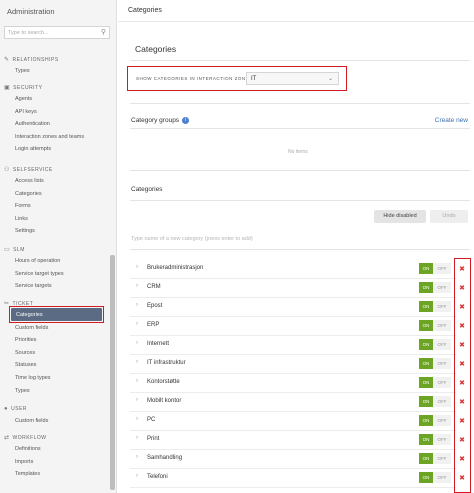  What do you see at coordinates (151, 420) in the screenshot?
I see `category-name: PC` at bounding box center [151, 420].